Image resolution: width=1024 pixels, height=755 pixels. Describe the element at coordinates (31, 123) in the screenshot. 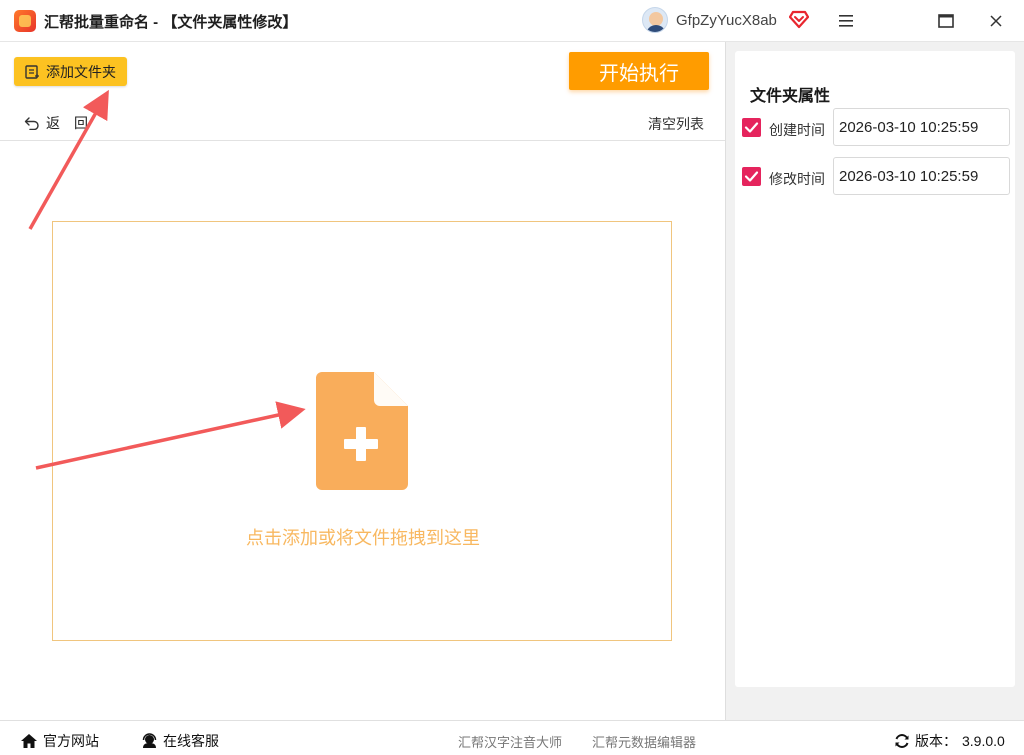

I see `back-arrow-icon` at that location.